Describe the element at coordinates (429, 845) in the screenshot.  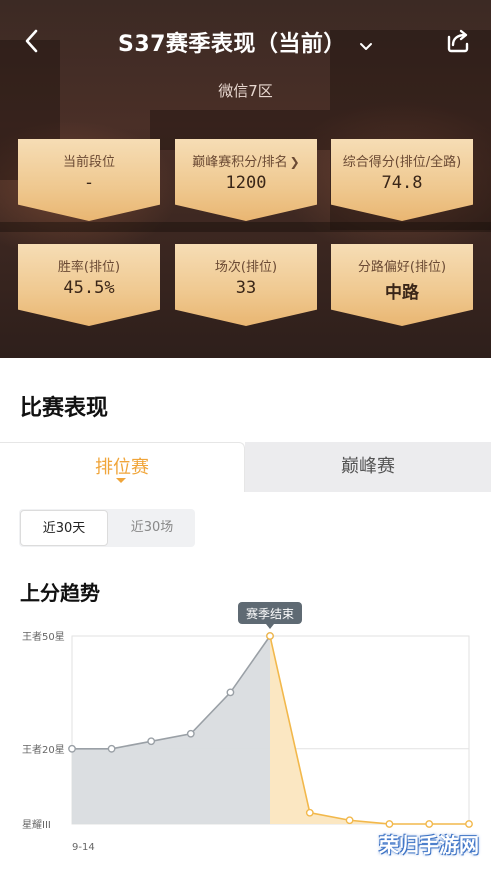
I see `watermark-text: 荣归手游网` at that location.